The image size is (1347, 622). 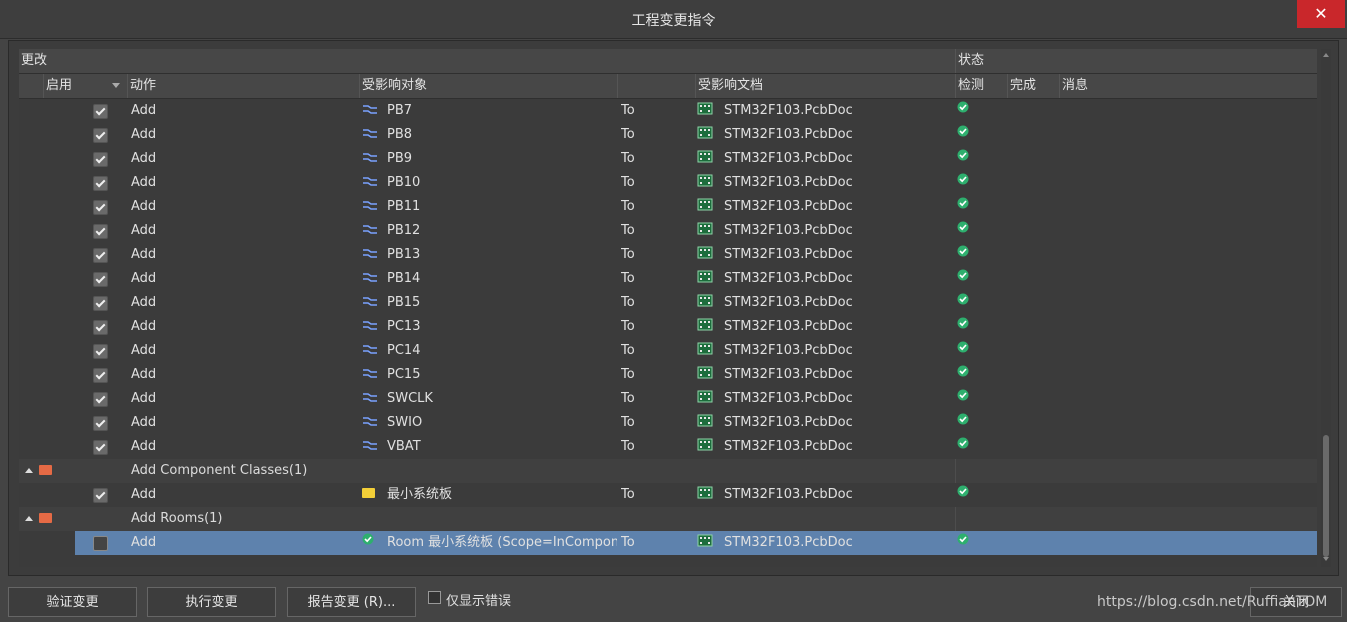 What do you see at coordinates (31, 86) in the screenshot?
I see `header-expand` at bounding box center [31, 86].